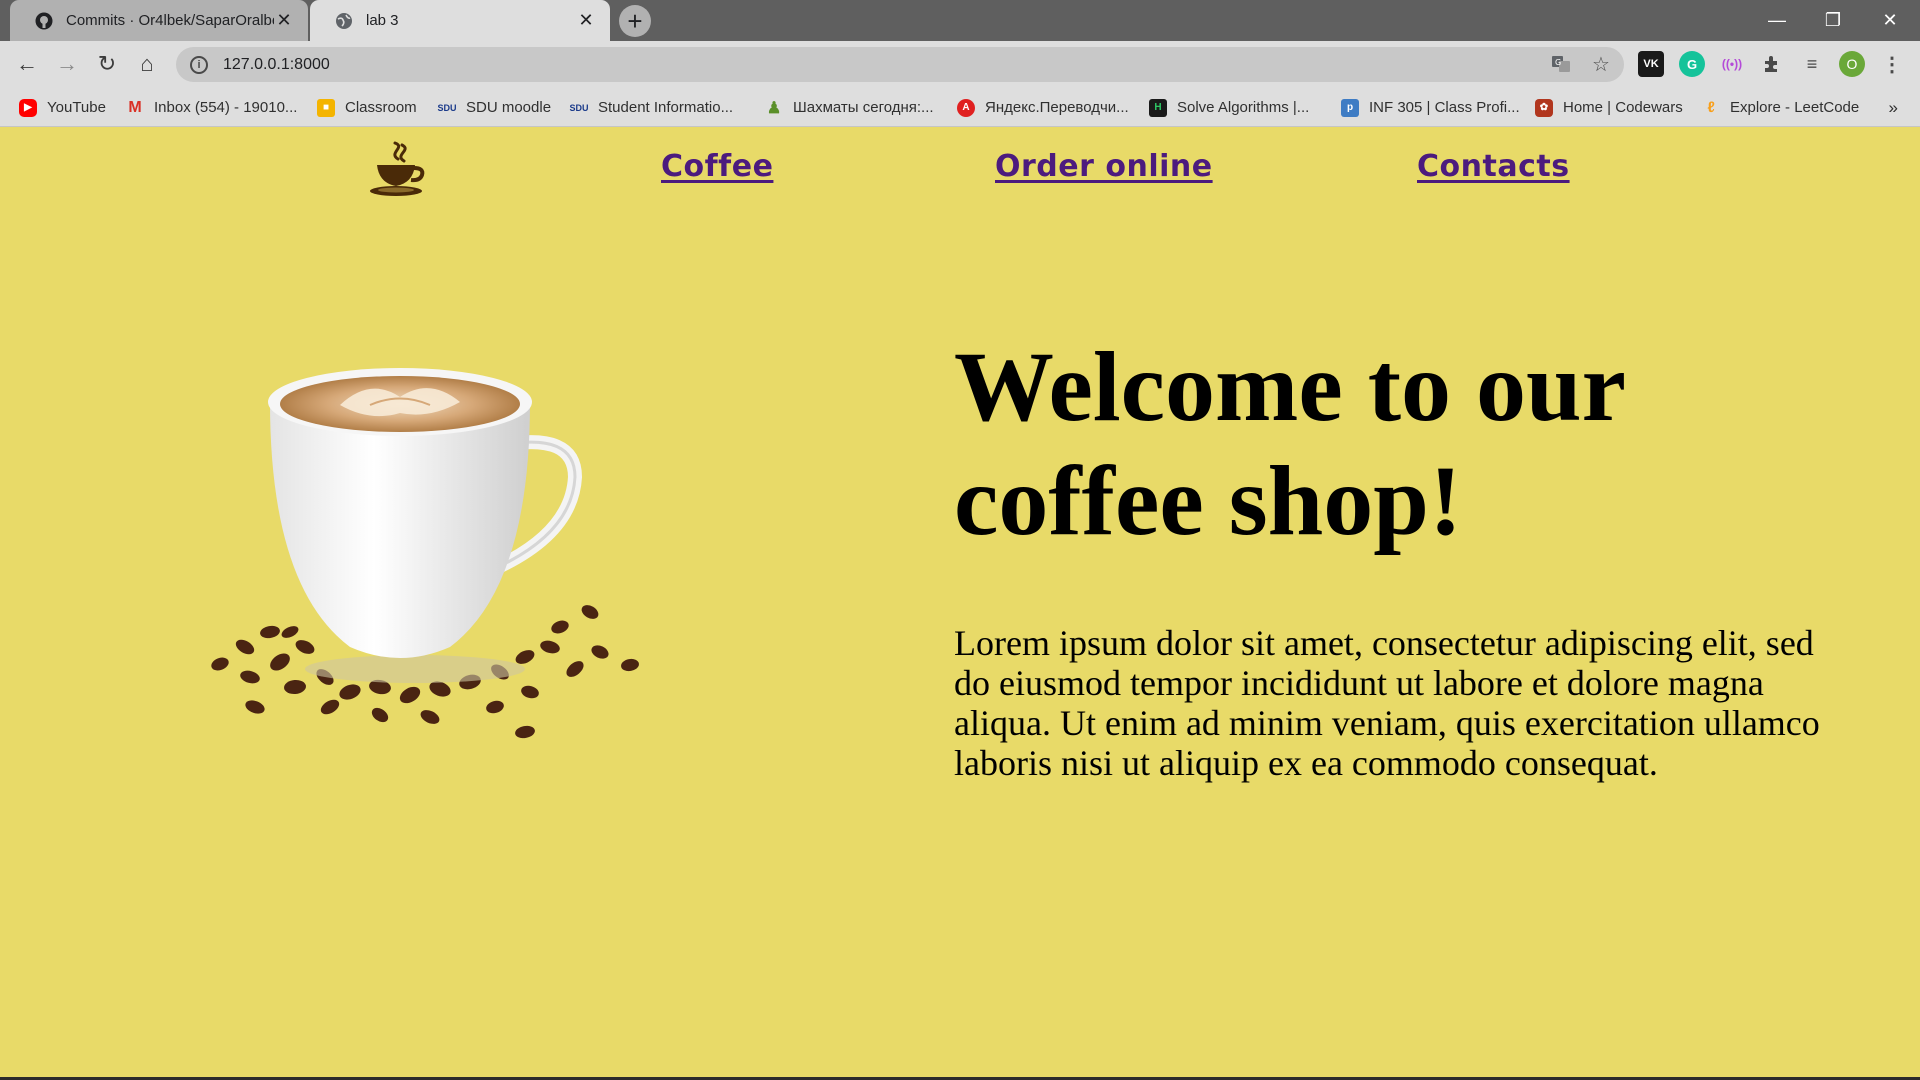  Describe the element at coordinates (635, 21) in the screenshot. I see `new-tab-button: +` at that location.